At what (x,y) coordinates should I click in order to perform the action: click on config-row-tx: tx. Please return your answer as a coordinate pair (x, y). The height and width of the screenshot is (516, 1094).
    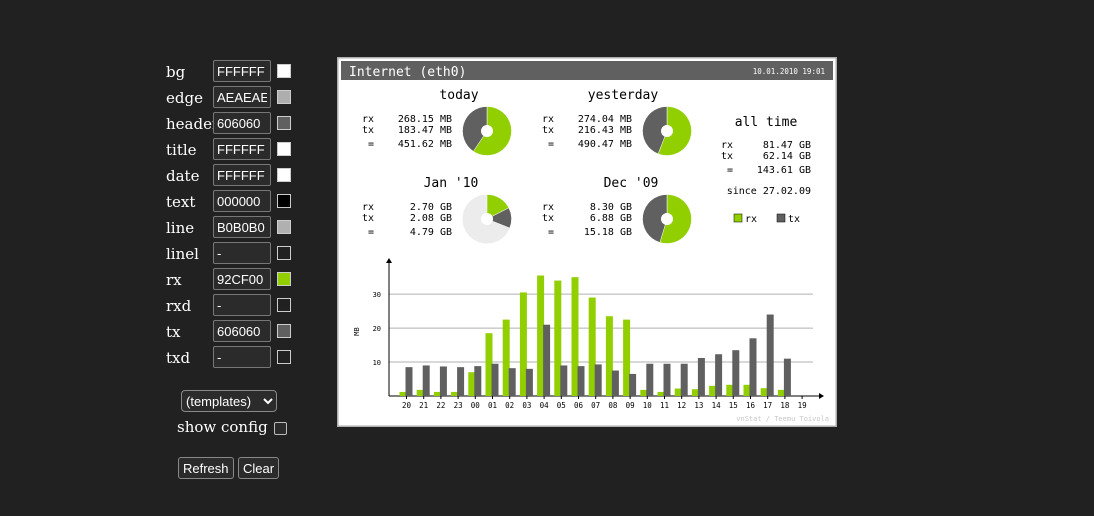
    Looking at the image, I should click on (236, 332).